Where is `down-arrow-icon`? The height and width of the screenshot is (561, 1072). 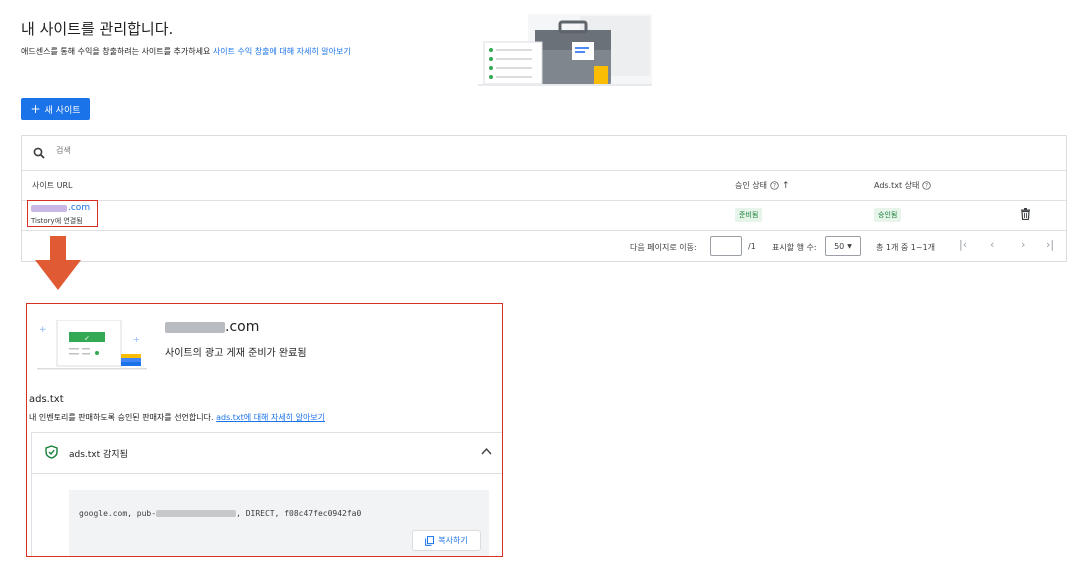 down-arrow-icon is located at coordinates (58, 263).